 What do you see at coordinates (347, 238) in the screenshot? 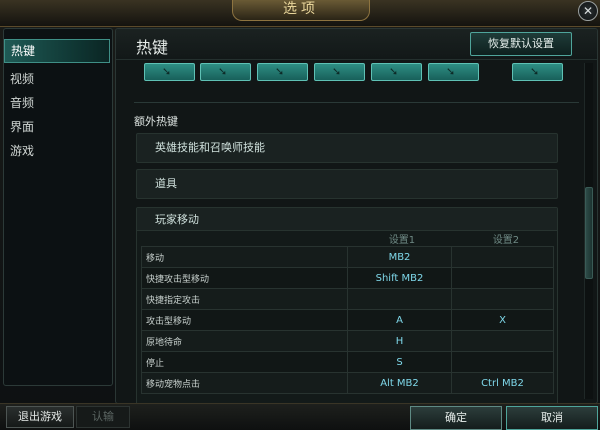
I see `column-headers: 设置1 设置2` at bounding box center [347, 238].